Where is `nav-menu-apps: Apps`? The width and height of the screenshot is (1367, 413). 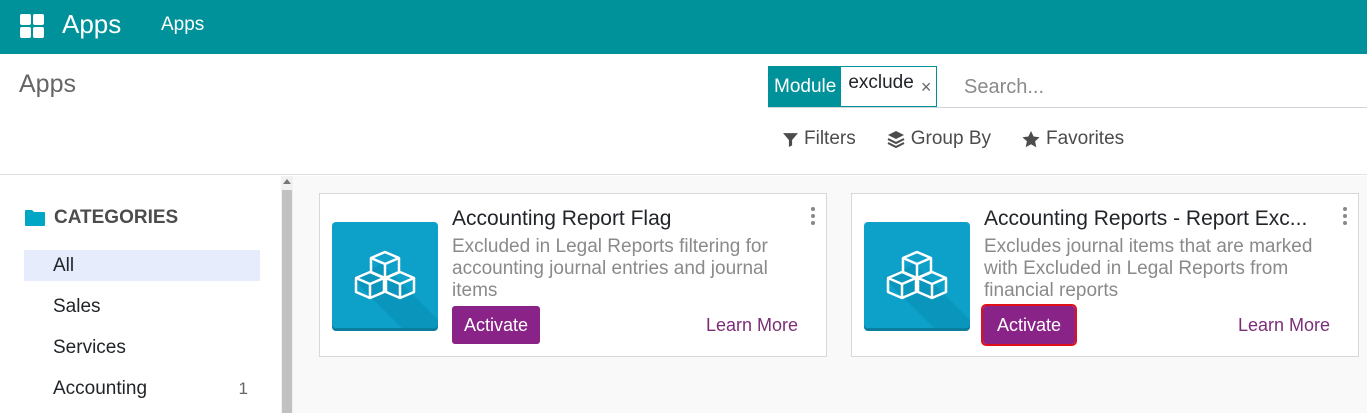 nav-menu-apps: Apps is located at coordinates (182, 25).